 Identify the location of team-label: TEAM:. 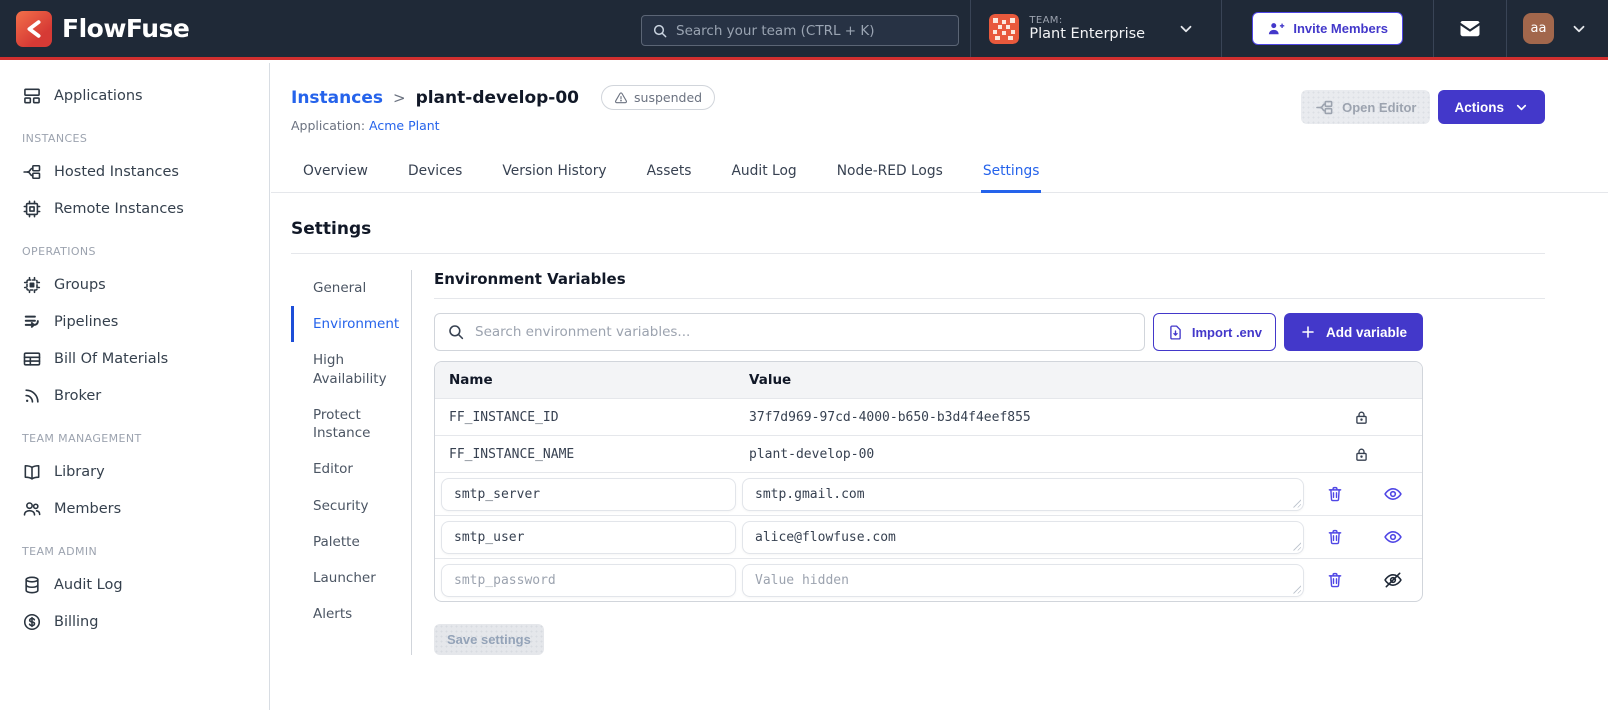
(1046, 20).